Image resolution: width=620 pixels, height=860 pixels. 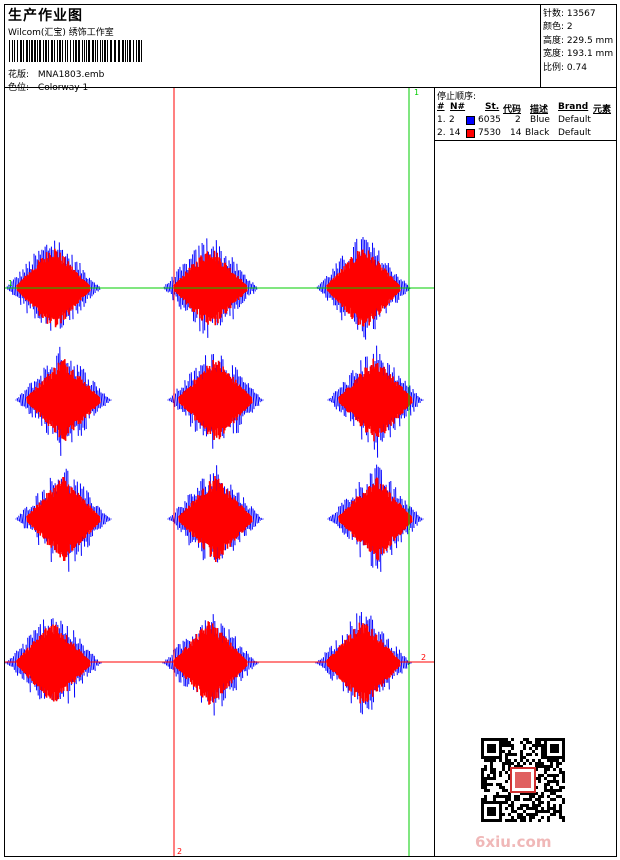 What do you see at coordinates (512, 110) in the screenshot?
I see `col-header-code: 代码` at bounding box center [512, 110].